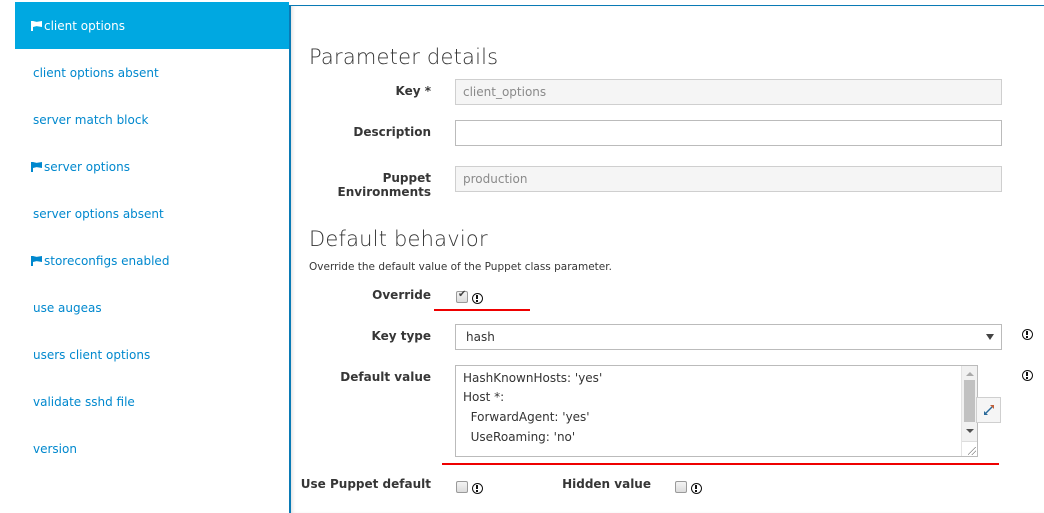  What do you see at coordinates (385, 377) in the screenshot?
I see `default-value-label: Default value` at bounding box center [385, 377].